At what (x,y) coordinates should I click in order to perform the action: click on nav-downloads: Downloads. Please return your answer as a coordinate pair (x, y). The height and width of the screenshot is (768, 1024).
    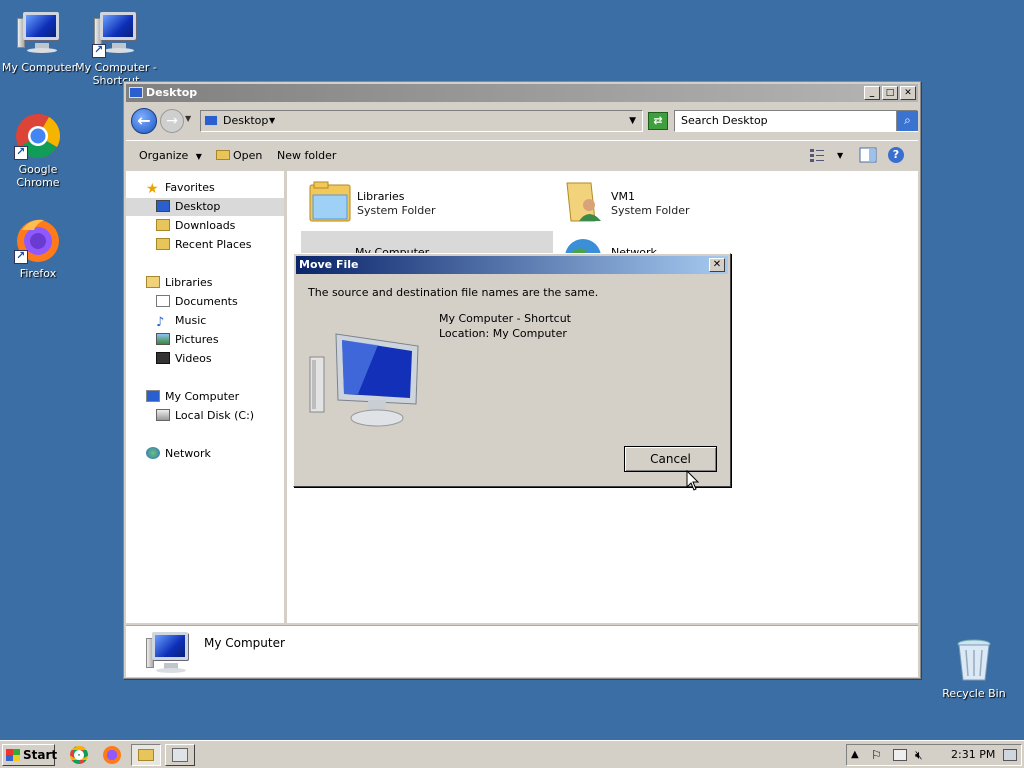
    Looking at the image, I should click on (195, 226).